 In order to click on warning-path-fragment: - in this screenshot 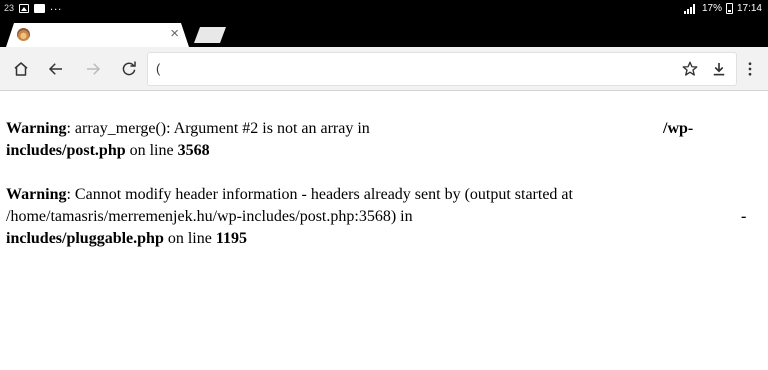, I will do `click(744, 216)`.